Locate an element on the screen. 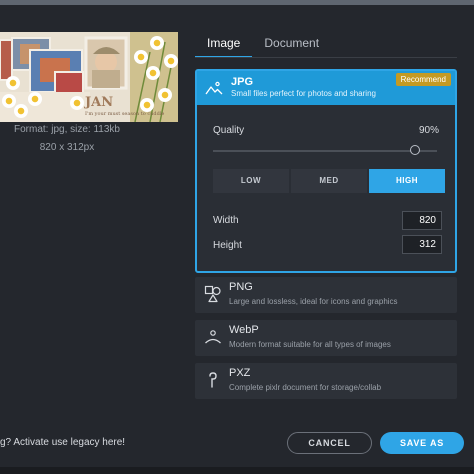 This screenshot has width=474, height=474. height-input is located at coordinates (422, 244).